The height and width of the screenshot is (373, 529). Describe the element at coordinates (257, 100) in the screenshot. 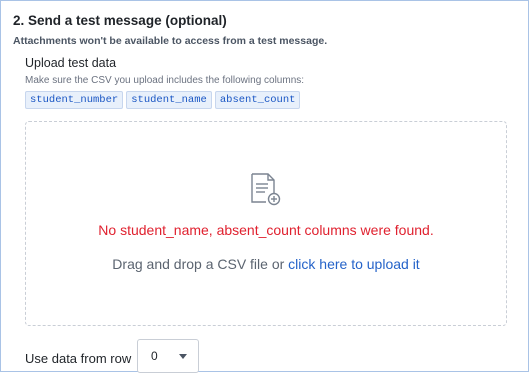

I see `column-chip-absent-count: absent_count` at that location.